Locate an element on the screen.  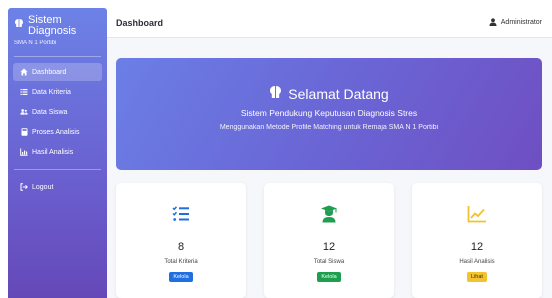
welcome-title: Selamat Datang is located at coordinates (338, 93).